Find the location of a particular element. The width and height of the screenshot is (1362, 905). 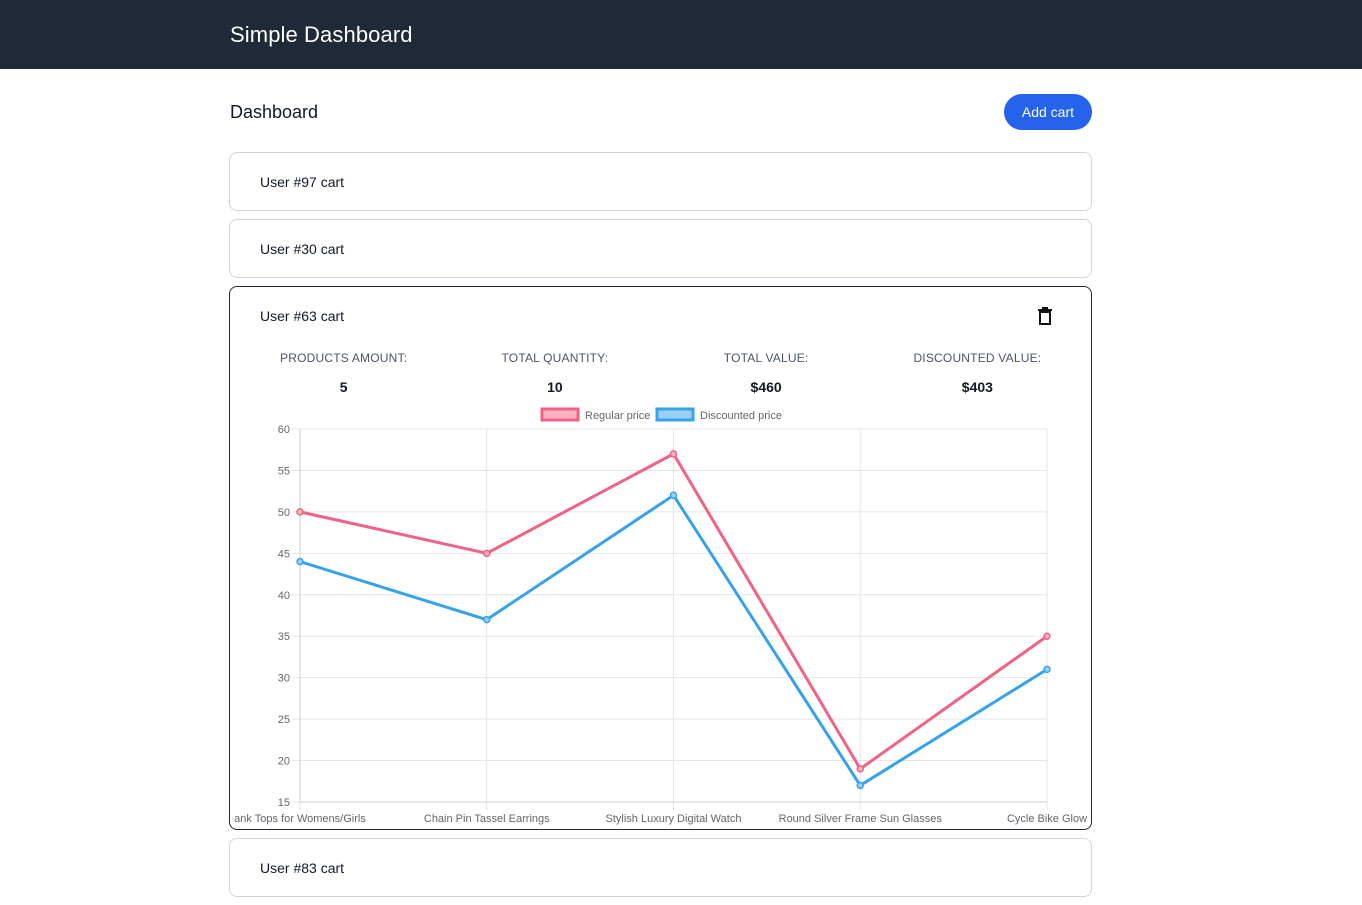

x-tick-label: Chain Pin Tassel Earrings is located at coordinates (487, 819).